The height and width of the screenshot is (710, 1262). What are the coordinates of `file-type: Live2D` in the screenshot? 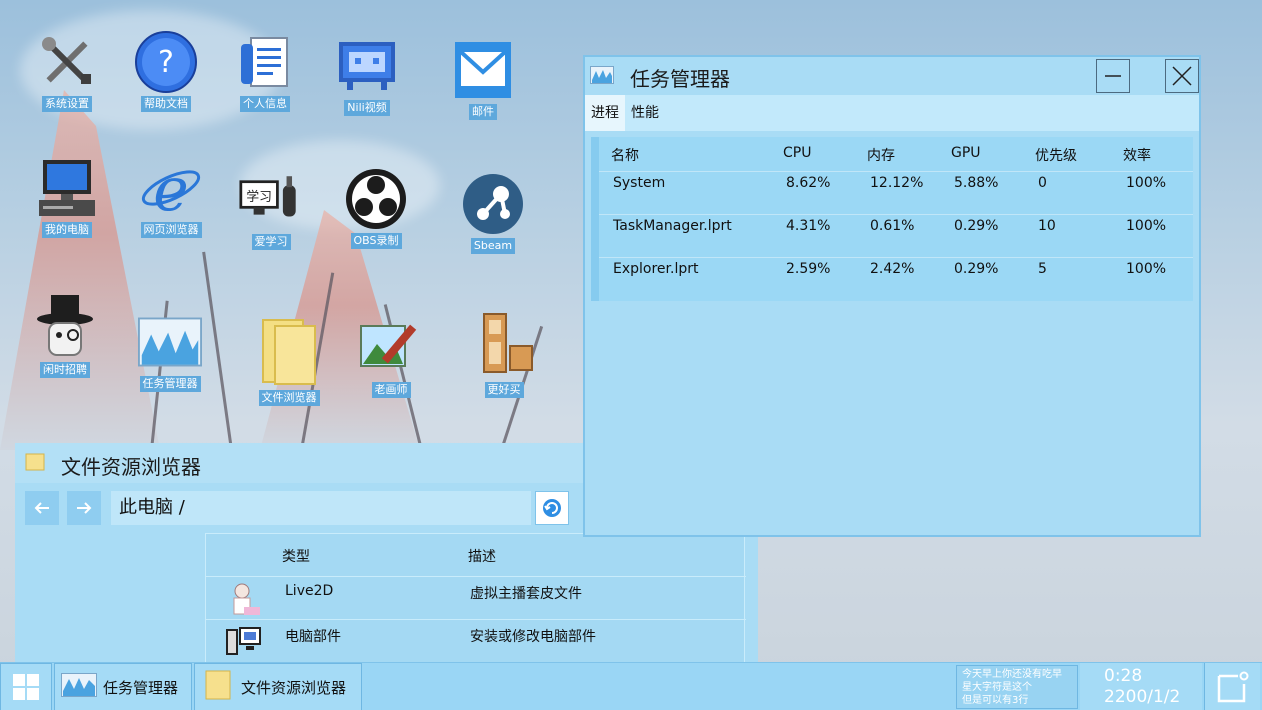 It's located at (309, 591).